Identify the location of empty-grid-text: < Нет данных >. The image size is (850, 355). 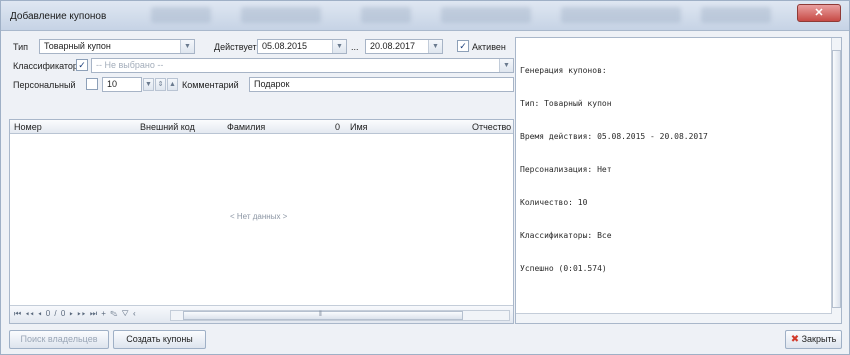
(259, 216).